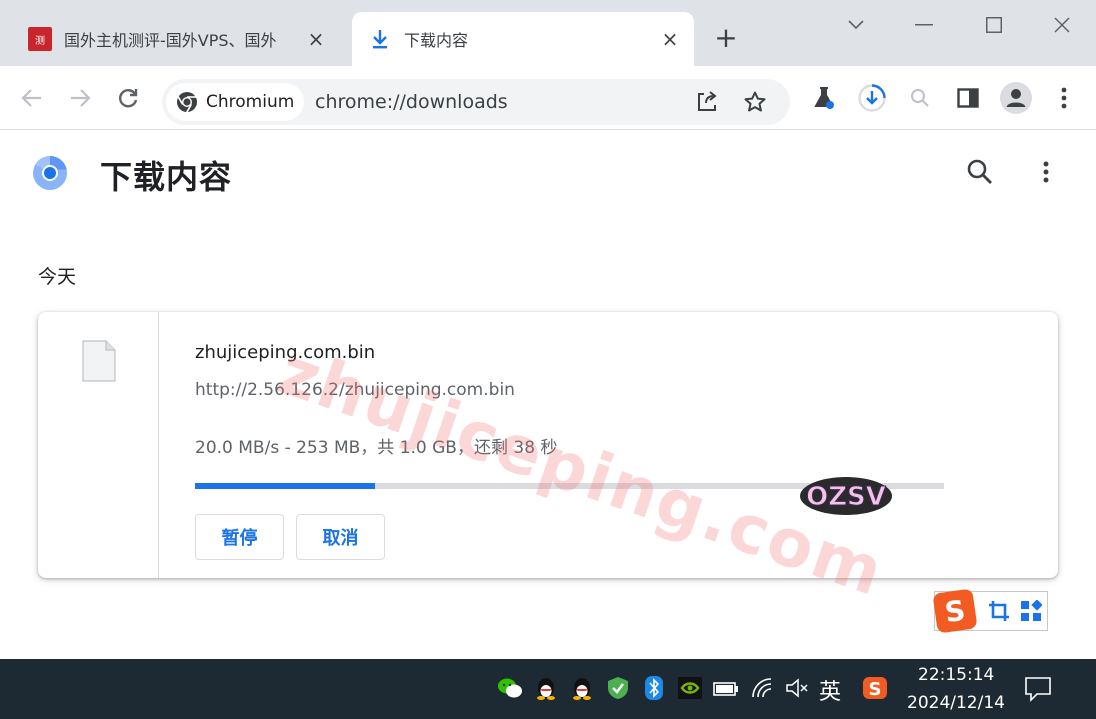 This screenshot has width=1096, height=719. What do you see at coordinates (40, 39) in the screenshot?
I see `site-favicon-icon: 测` at bounding box center [40, 39].